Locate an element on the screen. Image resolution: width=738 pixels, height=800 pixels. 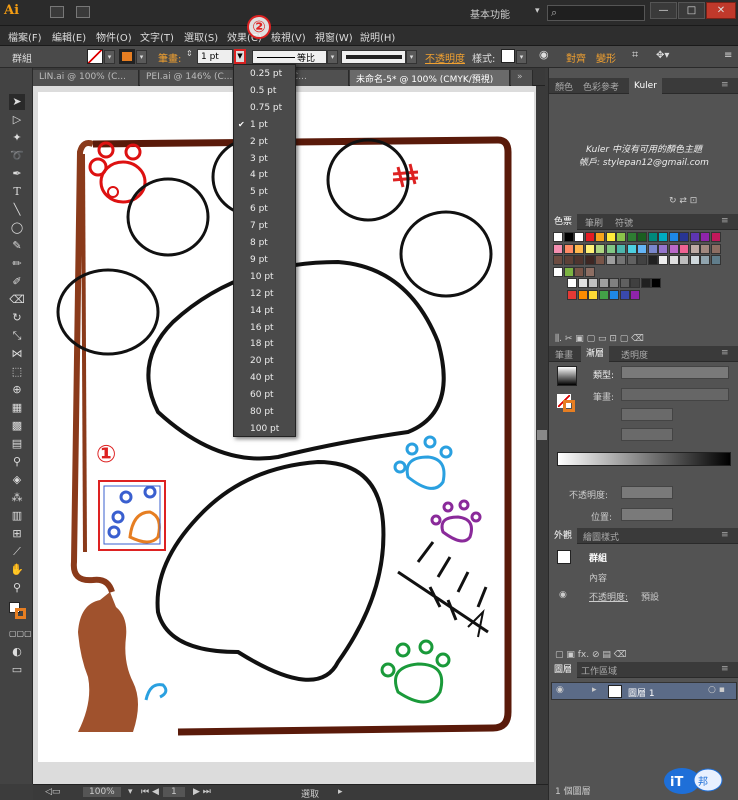
tab-transparency: 透明度 is located at coordinates (634, 354).